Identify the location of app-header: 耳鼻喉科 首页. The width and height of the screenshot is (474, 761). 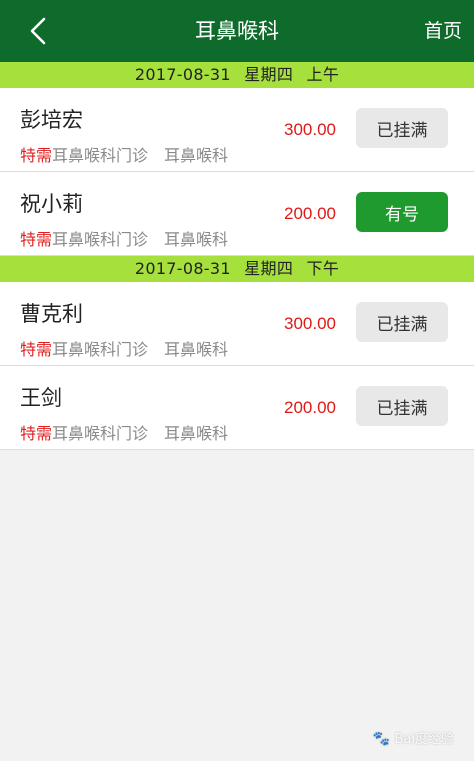
(237, 31).